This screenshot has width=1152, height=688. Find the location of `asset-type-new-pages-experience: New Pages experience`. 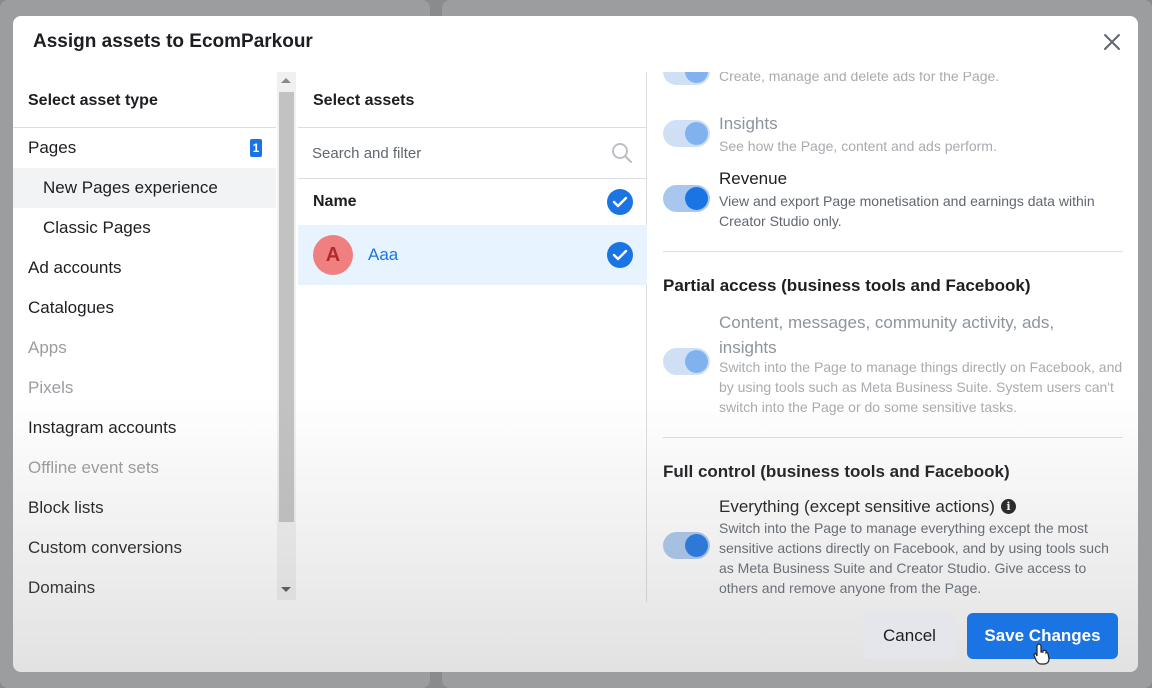

asset-type-new-pages-experience: New Pages experience is located at coordinates (144, 188).